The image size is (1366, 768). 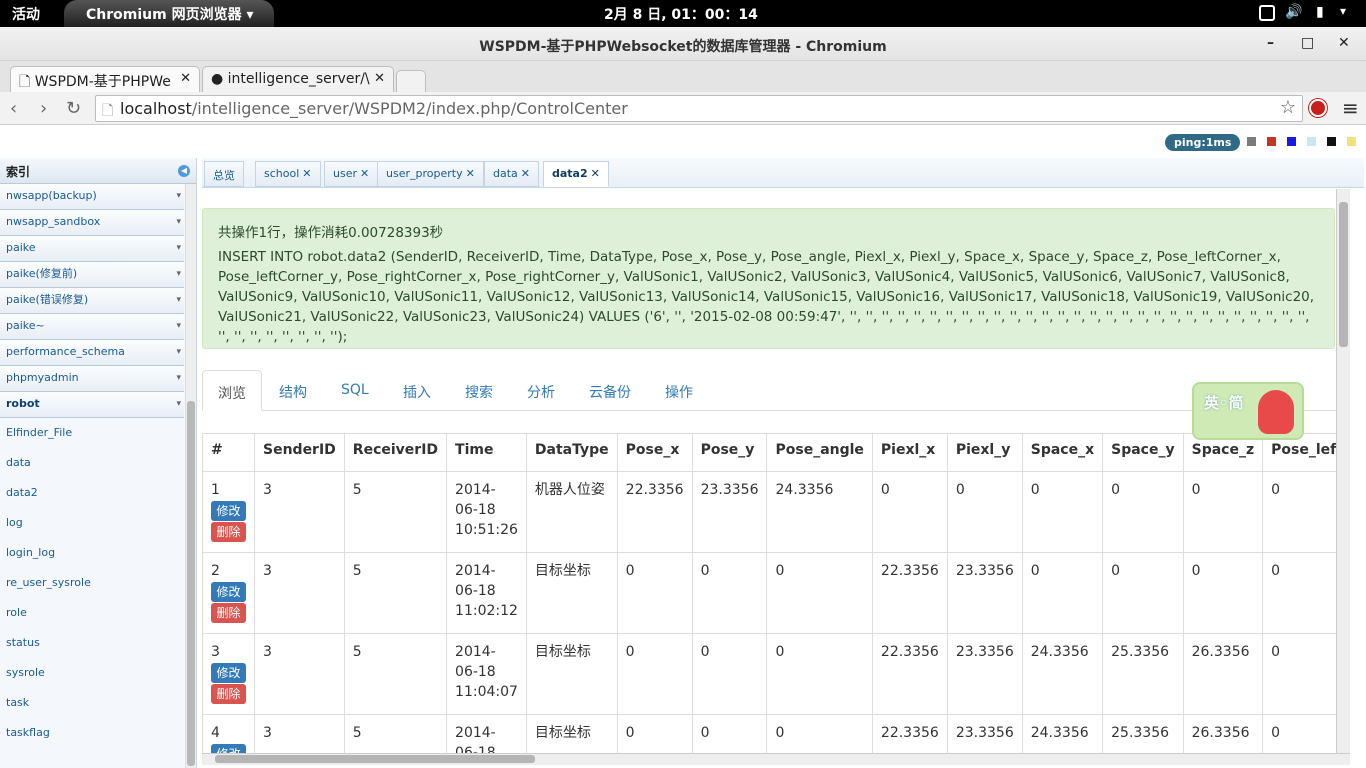 I want to click on content-tab-2: SQL, so click(x=355, y=390).